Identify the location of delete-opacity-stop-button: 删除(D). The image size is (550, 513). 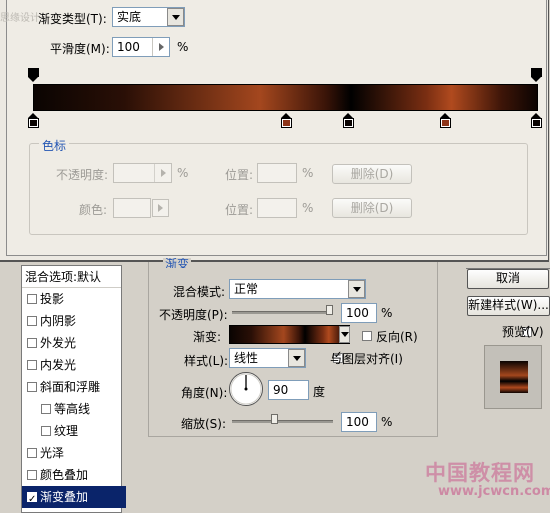
(372, 174).